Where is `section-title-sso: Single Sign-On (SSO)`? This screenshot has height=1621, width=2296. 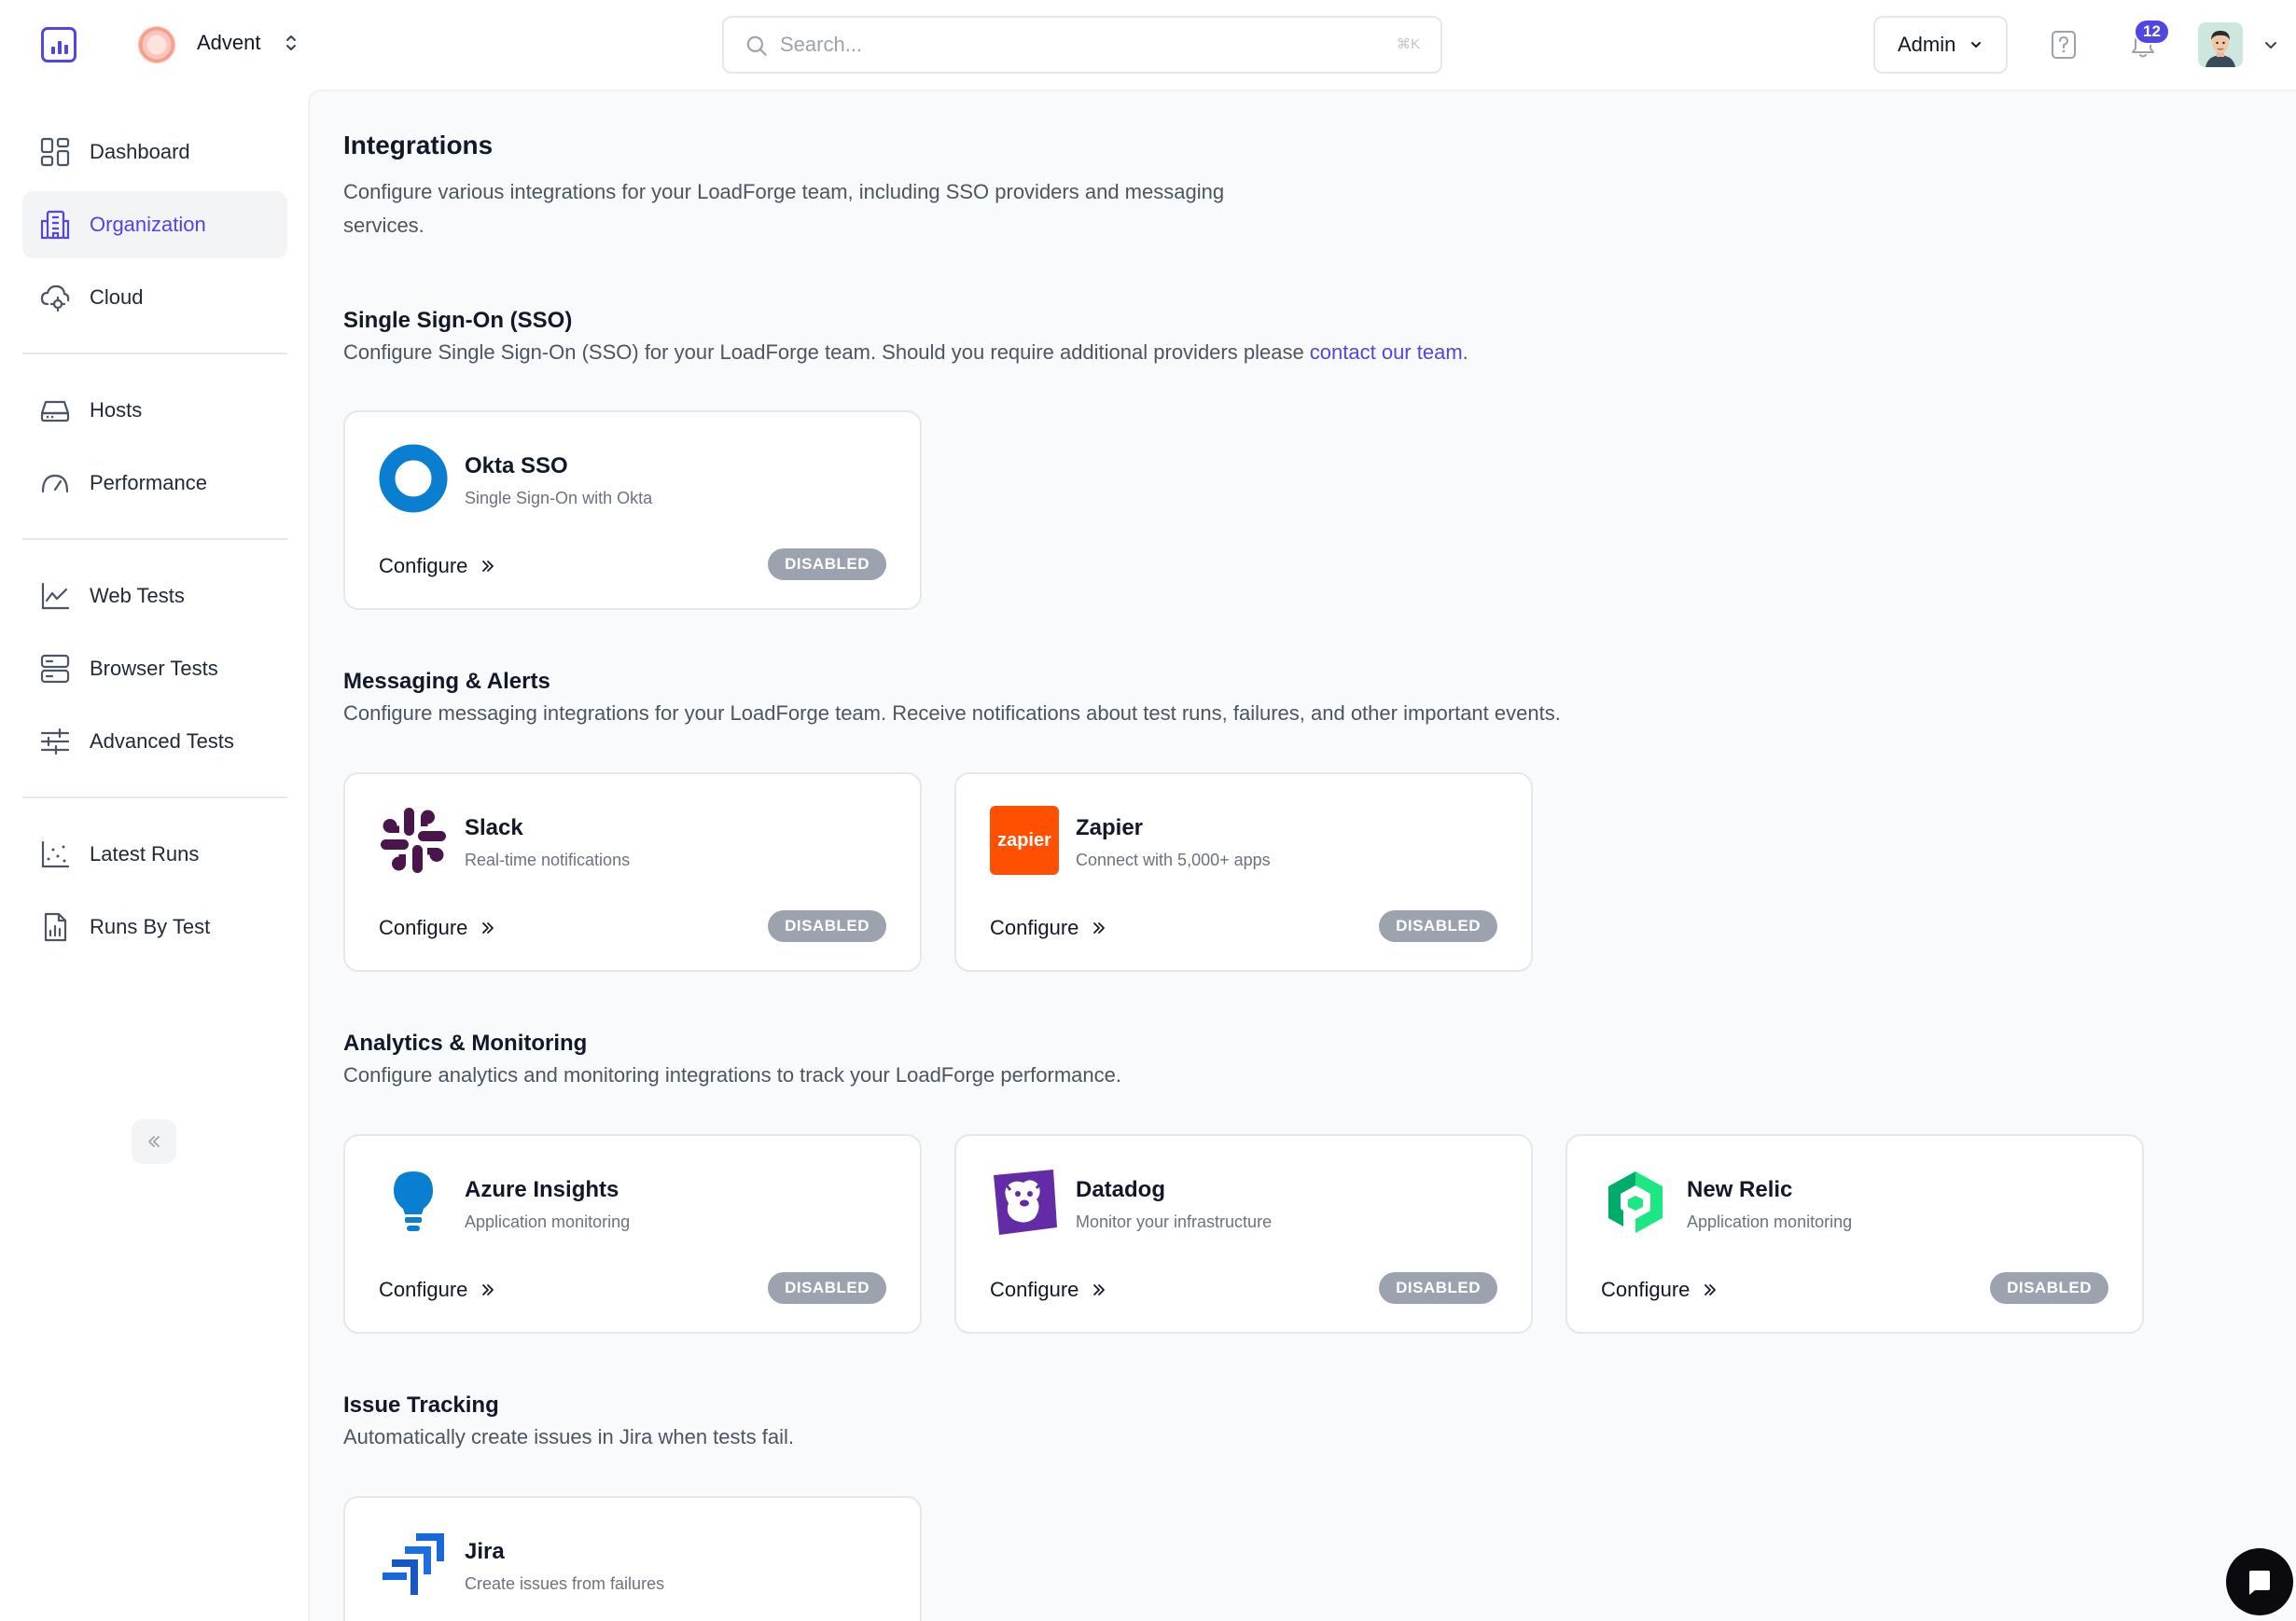
section-title-sso: Single Sign-On (SSO) is located at coordinates (458, 320).